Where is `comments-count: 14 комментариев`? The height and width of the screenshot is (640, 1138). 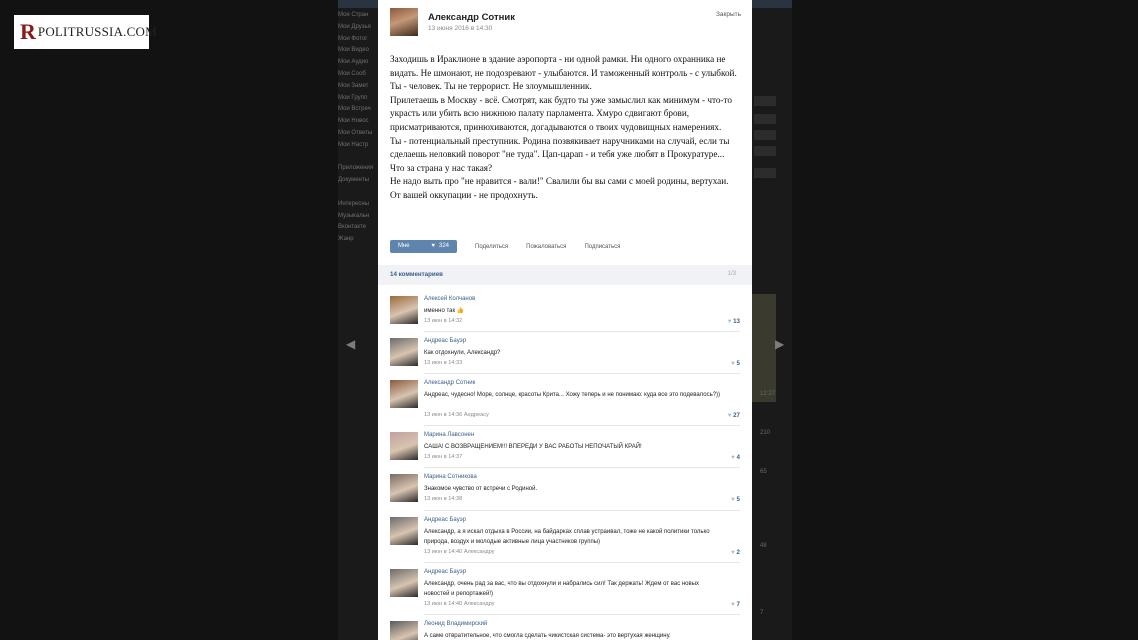 comments-count: 14 комментариев is located at coordinates (416, 274).